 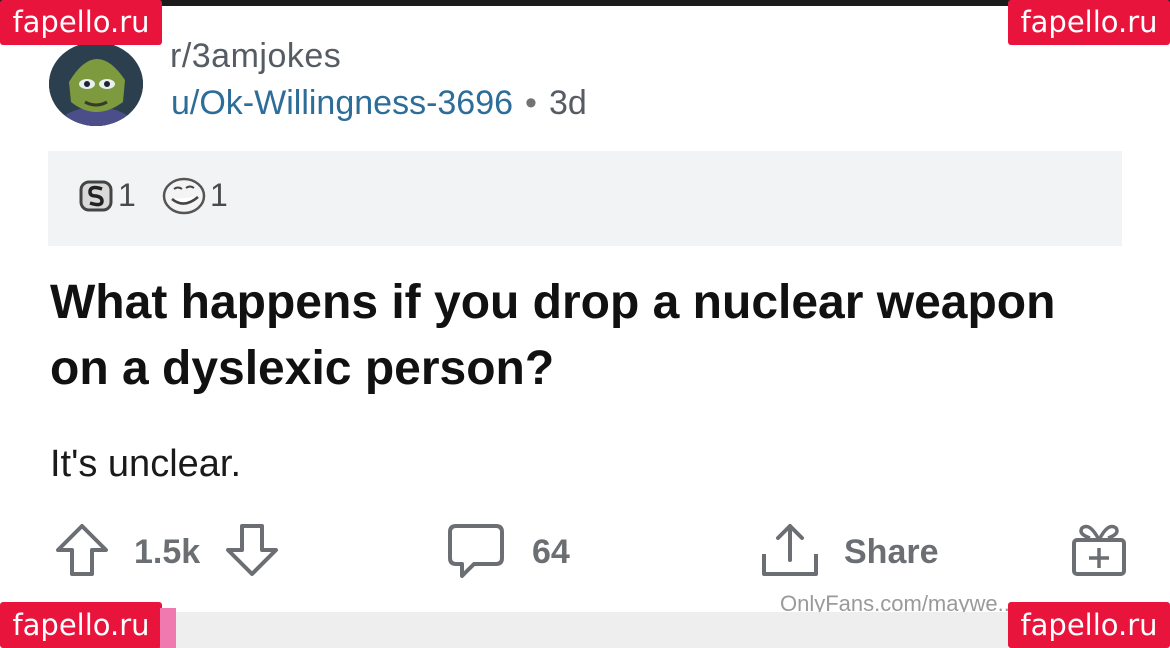 I want to click on award-laughing: 1, so click(x=194, y=195).